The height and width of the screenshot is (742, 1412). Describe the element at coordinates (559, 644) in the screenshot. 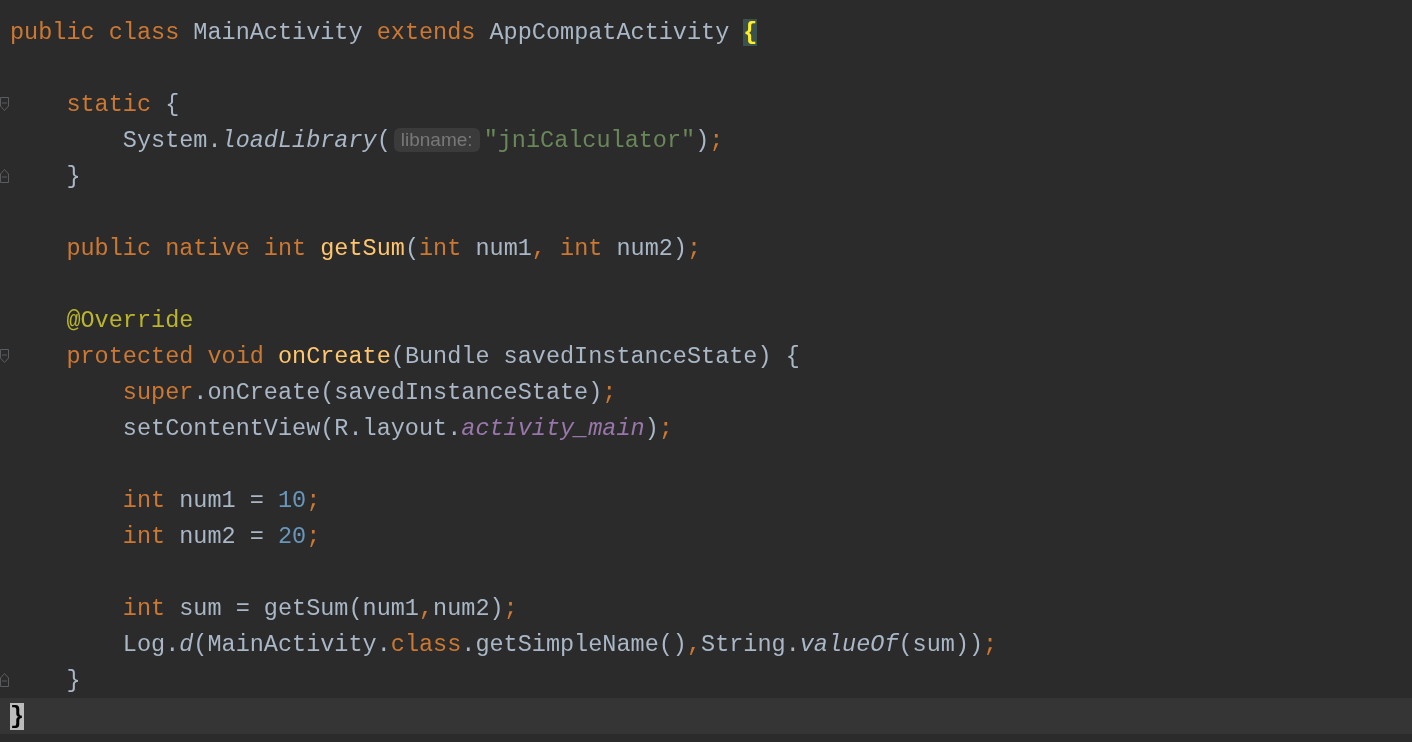

I see `code-line: Log.d(MainActivity.class.getSimpleName(),String.valueOf(sum));` at that location.